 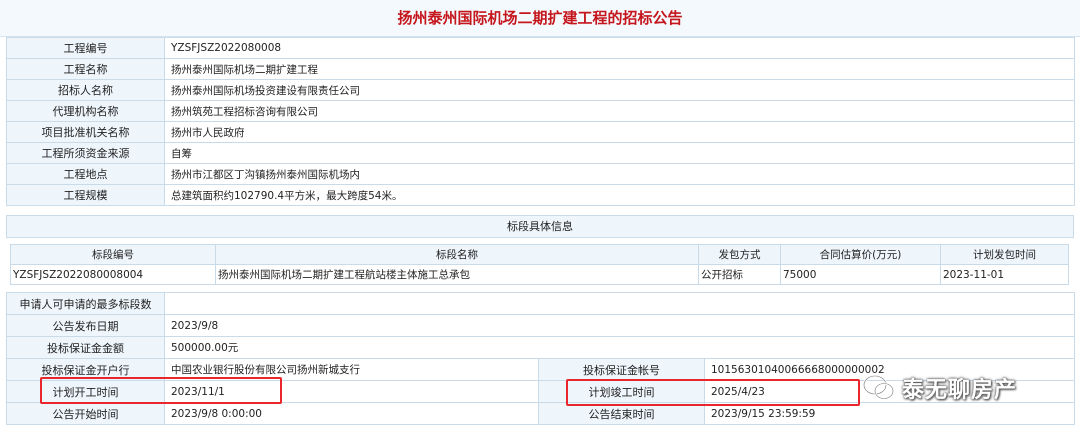 What do you see at coordinates (113, 254) in the screenshot?
I see `lot-code-header: 标段编号` at bounding box center [113, 254].